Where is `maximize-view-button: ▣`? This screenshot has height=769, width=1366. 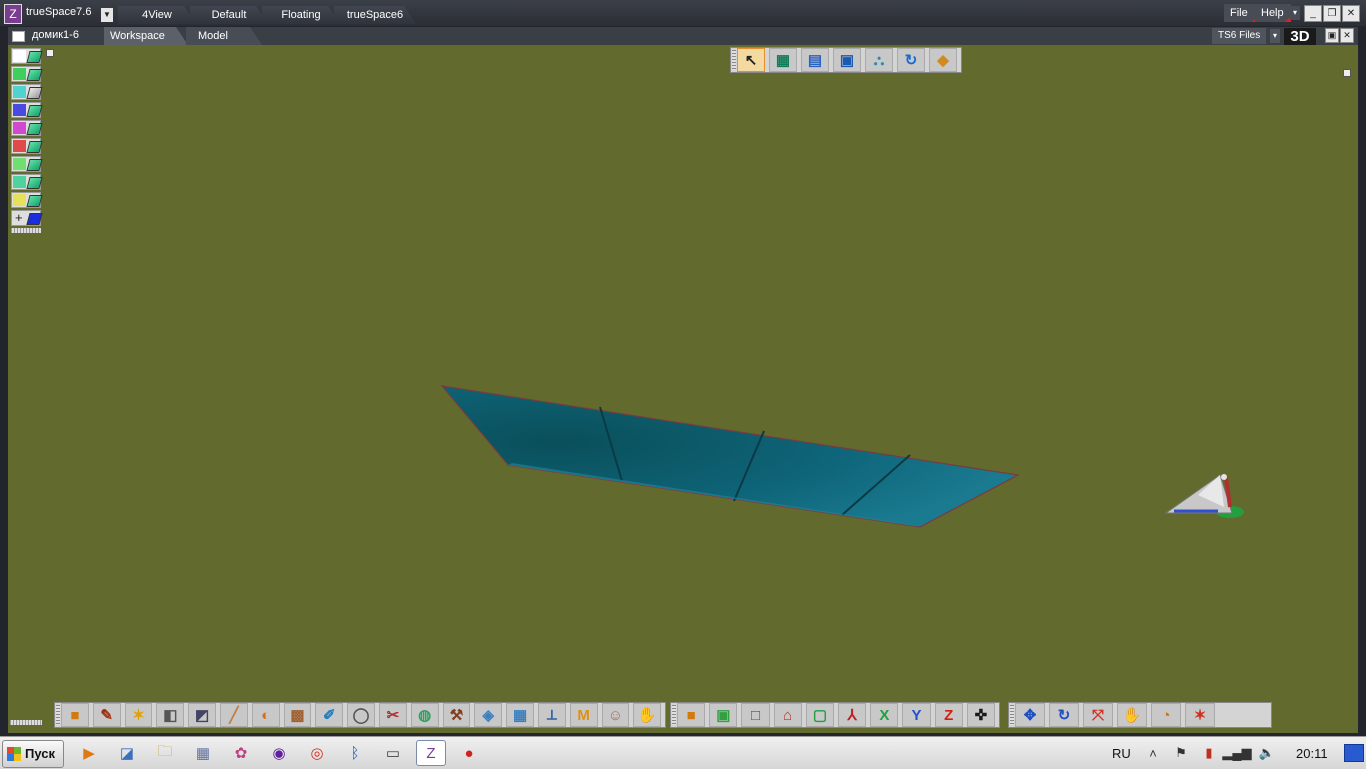
maximize-view-button: ▣ is located at coordinates (1332, 35).